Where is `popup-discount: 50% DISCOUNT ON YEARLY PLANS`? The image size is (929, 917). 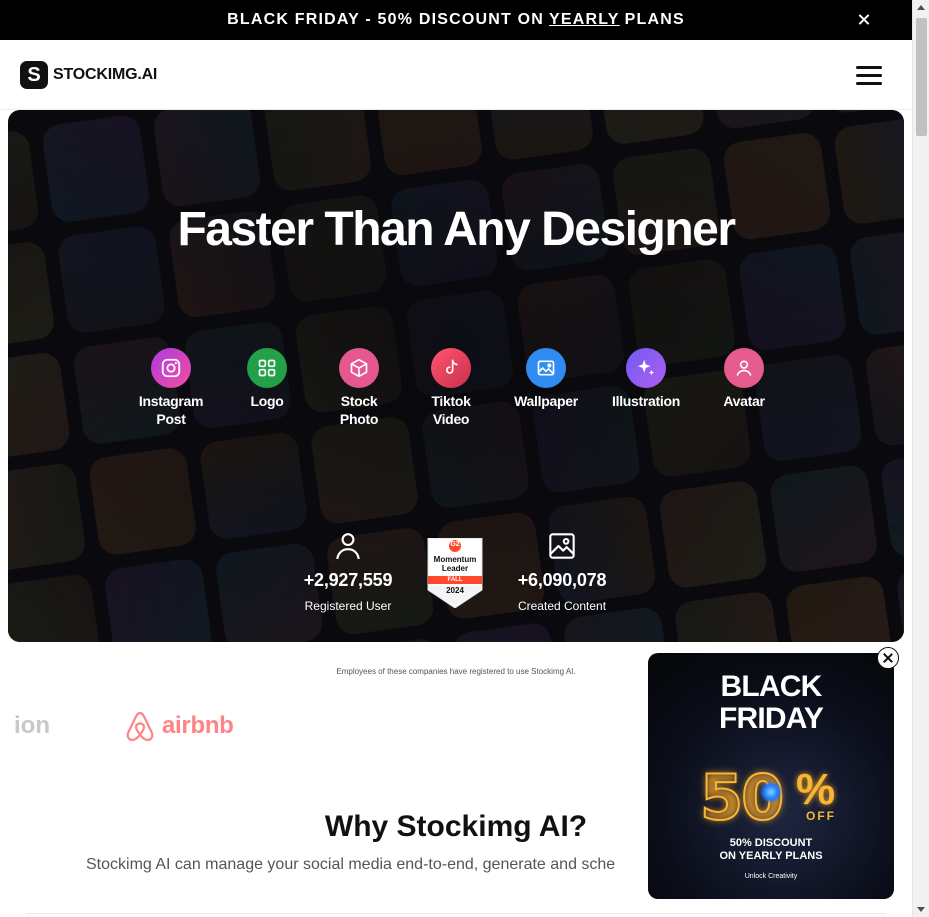 popup-discount: 50% DISCOUNT ON YEARLY PLANS is located at coordinates (771, 850).